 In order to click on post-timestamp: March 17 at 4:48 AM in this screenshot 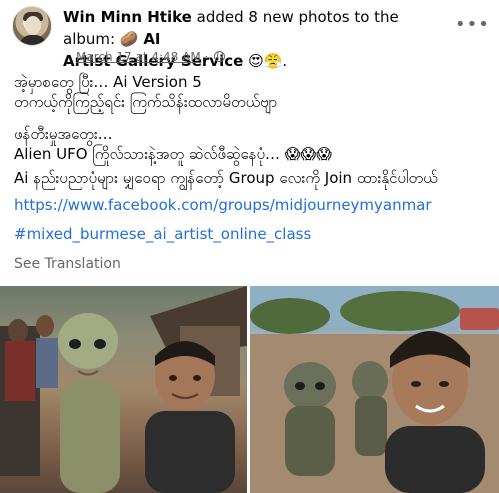, I will do `click(138, 57)`.